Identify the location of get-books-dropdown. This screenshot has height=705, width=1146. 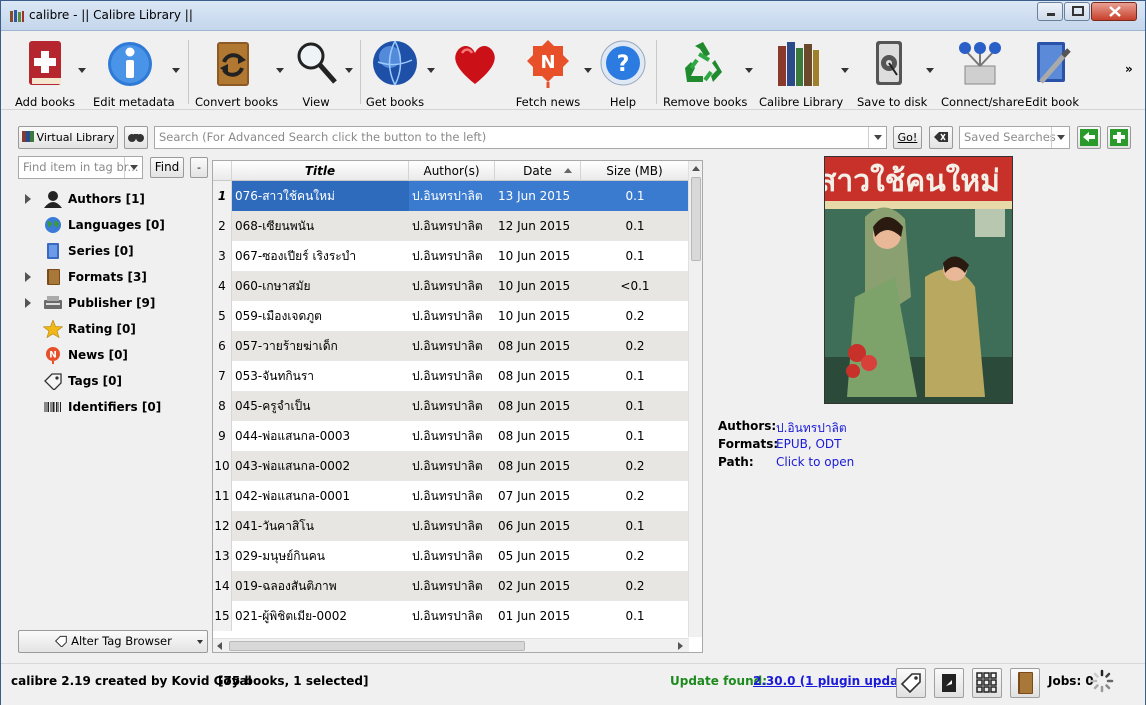
(431, 70).